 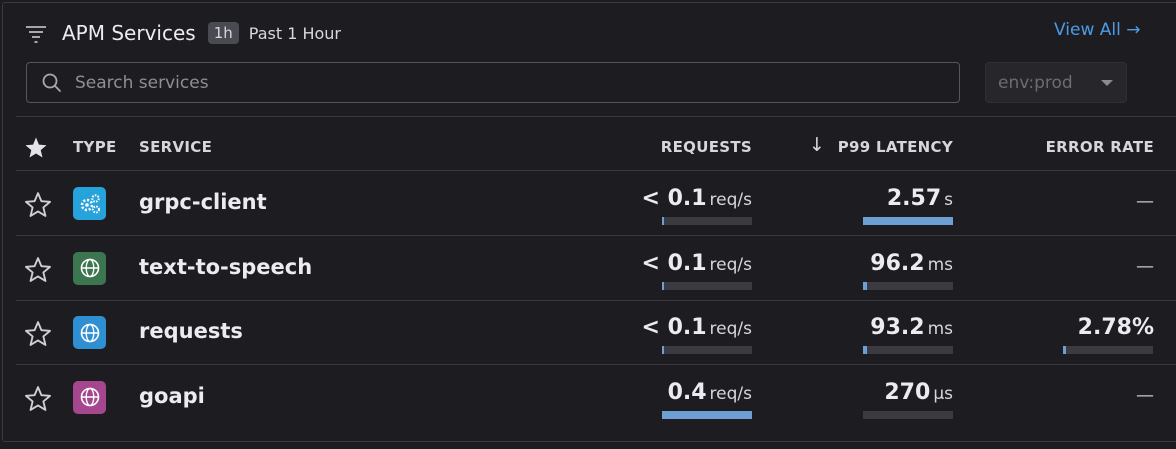 What do you see at coordinates (911, 327) in the screenshot?
I see `p99-latency-value: 93.2 ms` at bounding box center [911, 327].